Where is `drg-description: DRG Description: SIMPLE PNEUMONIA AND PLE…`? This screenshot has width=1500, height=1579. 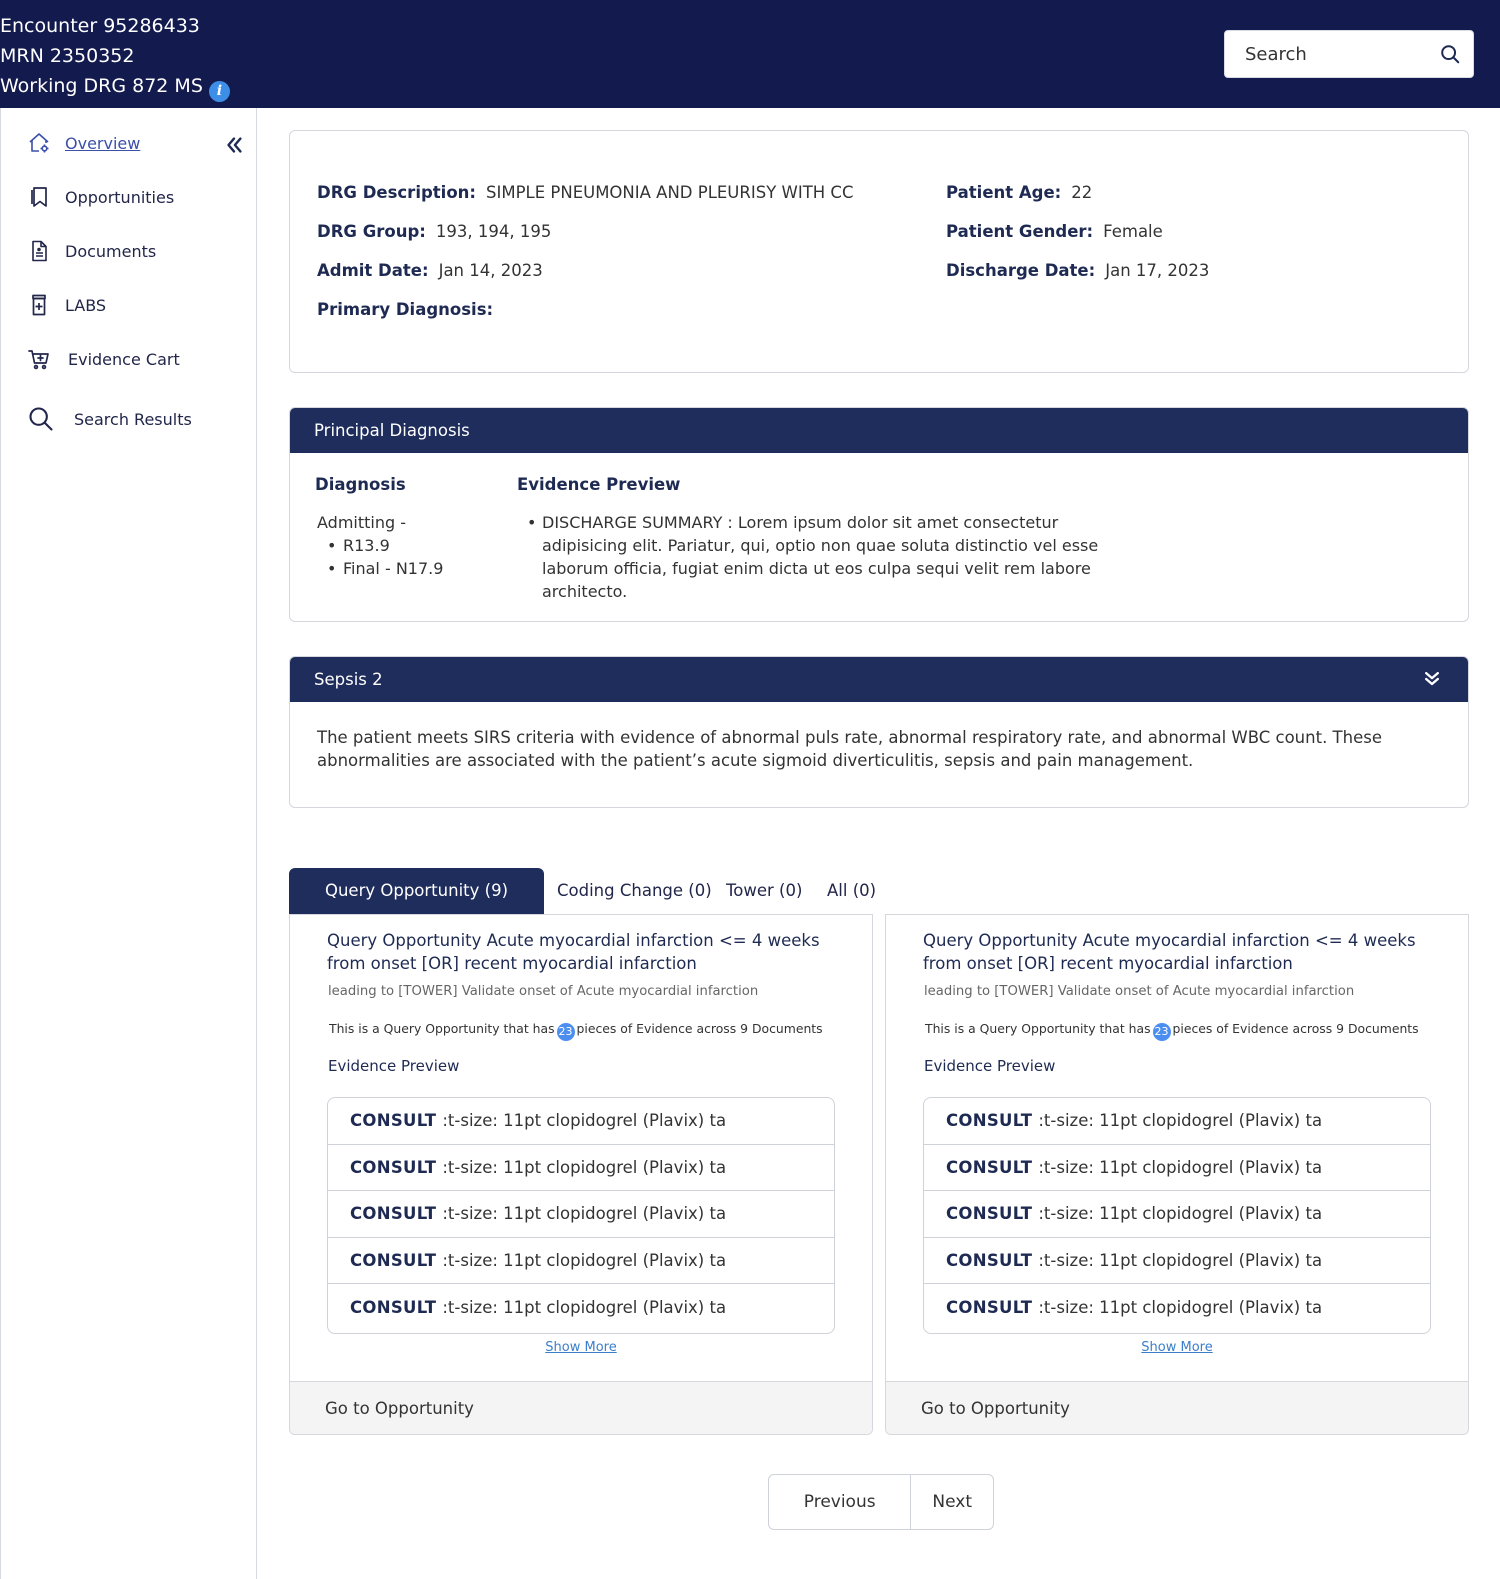
drg-description: DRG Description: SIMPLE PNEUMONIA AND PLE… is located at coordinates (585, 192).